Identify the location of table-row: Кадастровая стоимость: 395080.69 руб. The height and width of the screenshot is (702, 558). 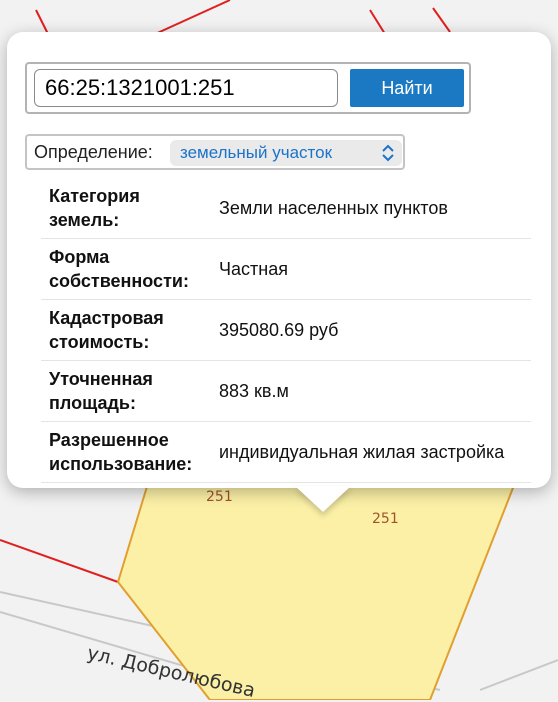
(286, 330).